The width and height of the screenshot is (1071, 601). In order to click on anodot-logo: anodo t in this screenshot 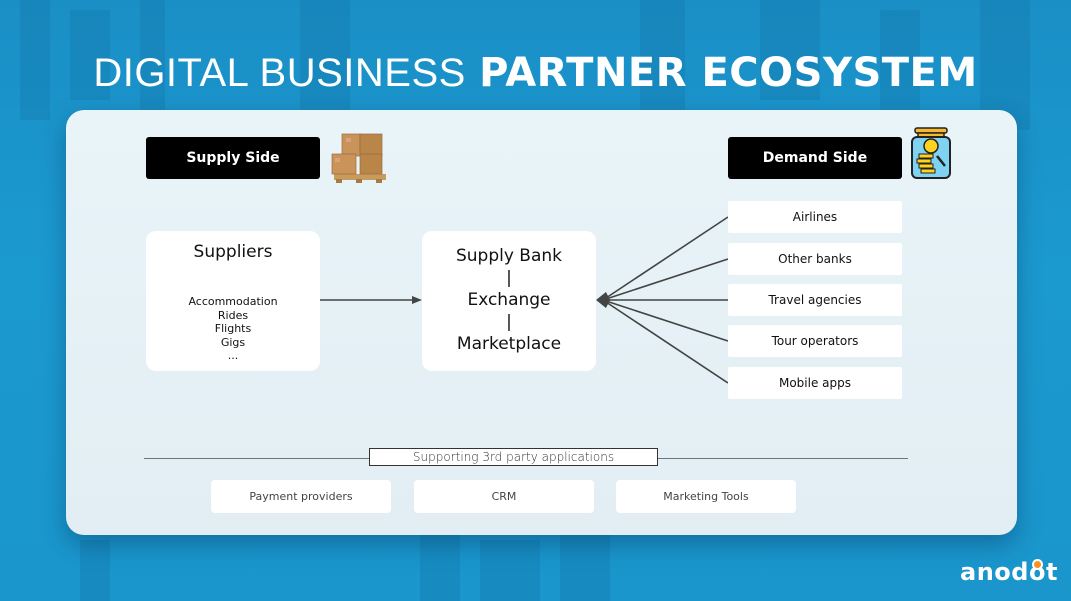, I will do `click(1009, 572)`.